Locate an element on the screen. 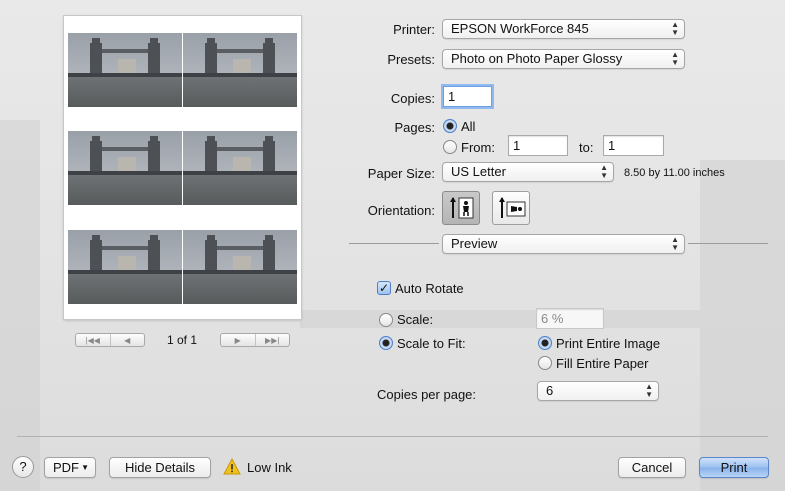 This screenshot has width=785, height=491. pages-from-label: From: is located at coordinates (478, 147).